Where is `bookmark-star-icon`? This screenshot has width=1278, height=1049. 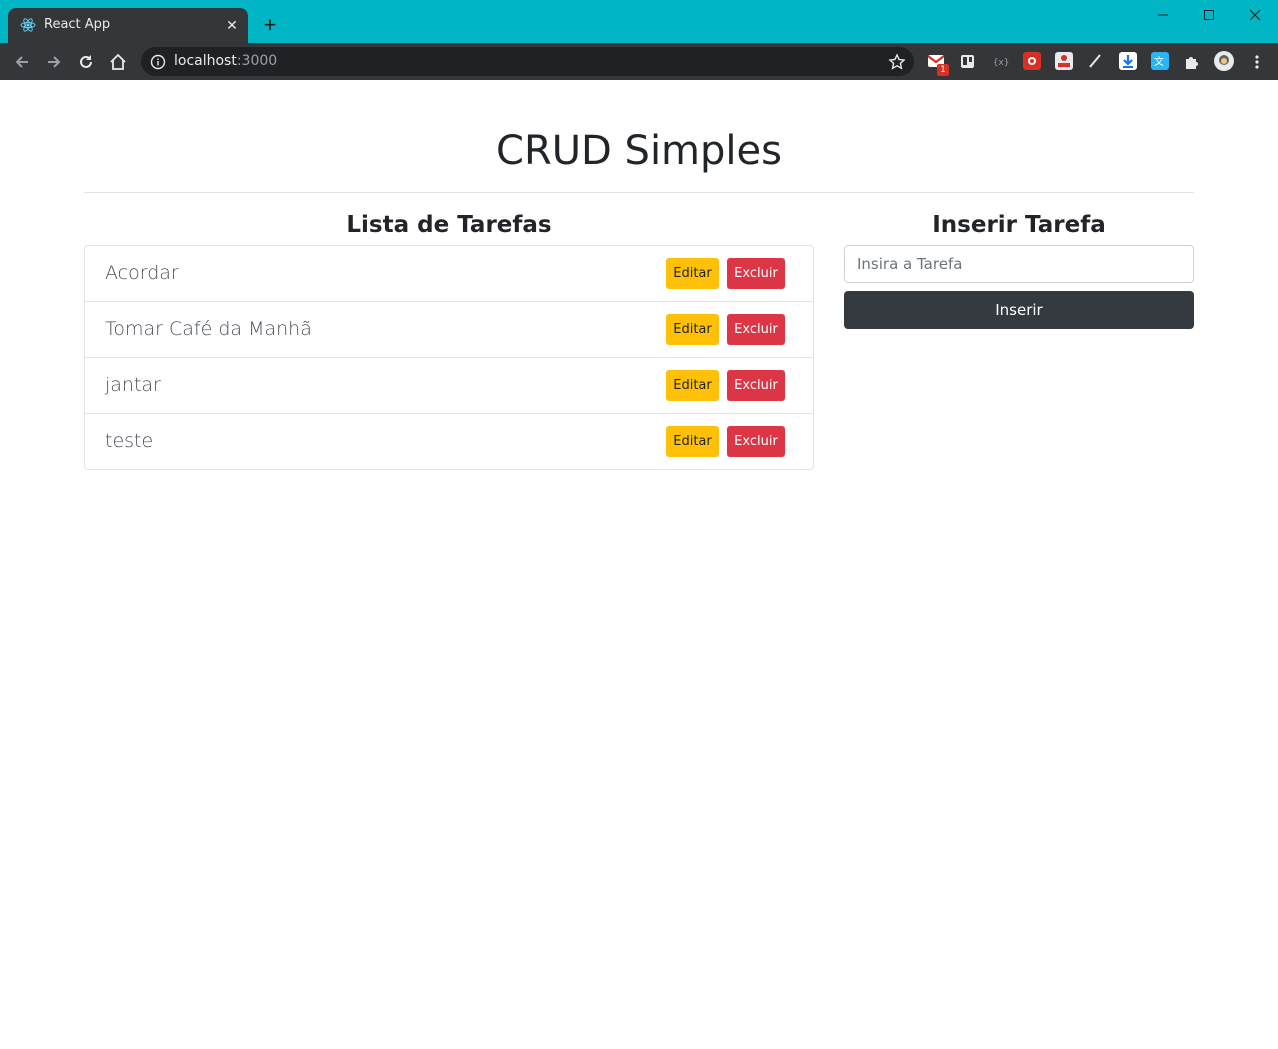 bookmark-star-icon is located at coordinates (897, 62).